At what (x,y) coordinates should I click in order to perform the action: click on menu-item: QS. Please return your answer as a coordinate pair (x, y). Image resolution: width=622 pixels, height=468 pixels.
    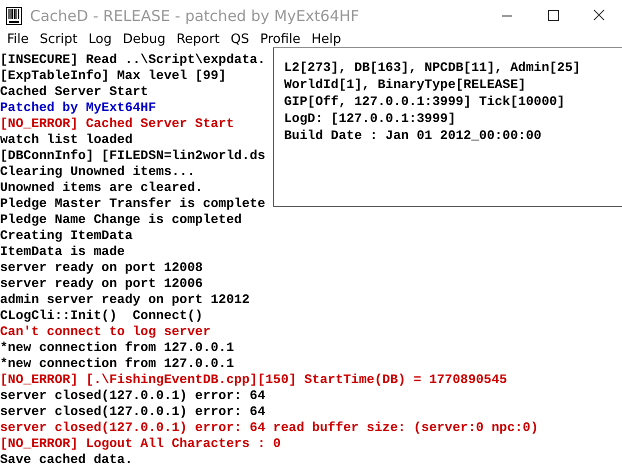
    Looking at the image, I should click on (241, 39).